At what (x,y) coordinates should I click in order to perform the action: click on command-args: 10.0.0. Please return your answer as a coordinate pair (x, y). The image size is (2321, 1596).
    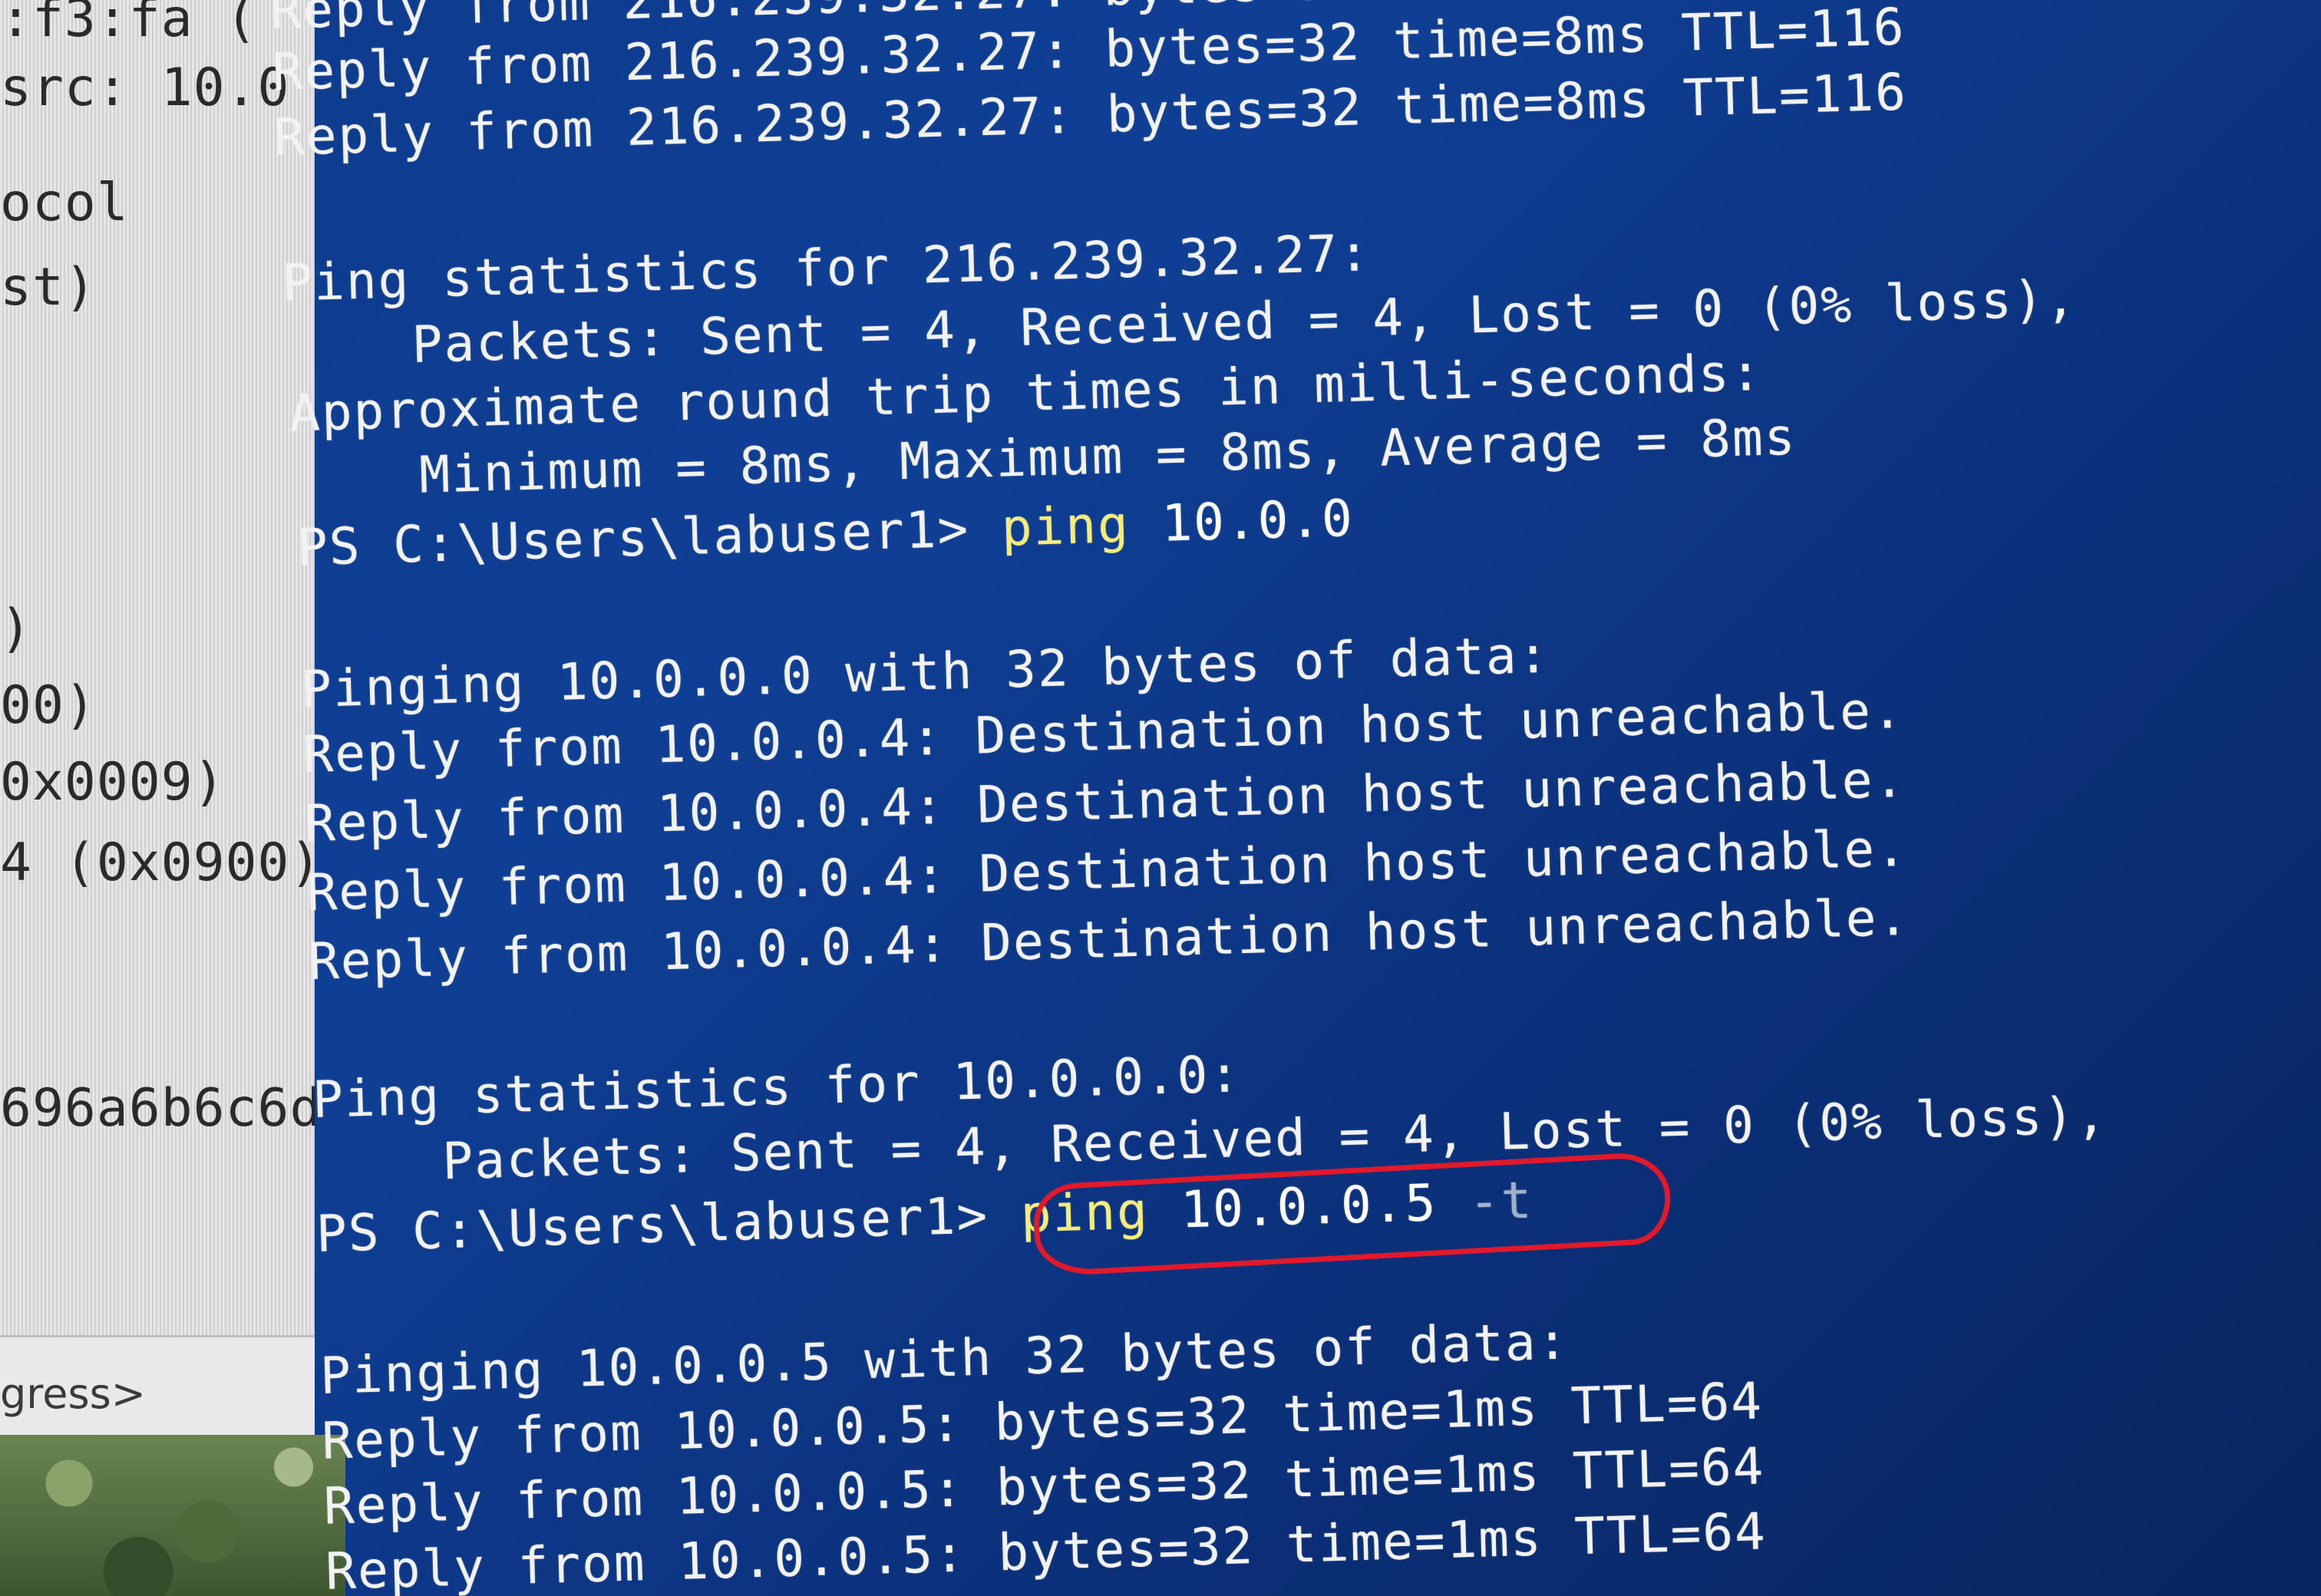
    Looking at the image, I should click on (1241, 521).